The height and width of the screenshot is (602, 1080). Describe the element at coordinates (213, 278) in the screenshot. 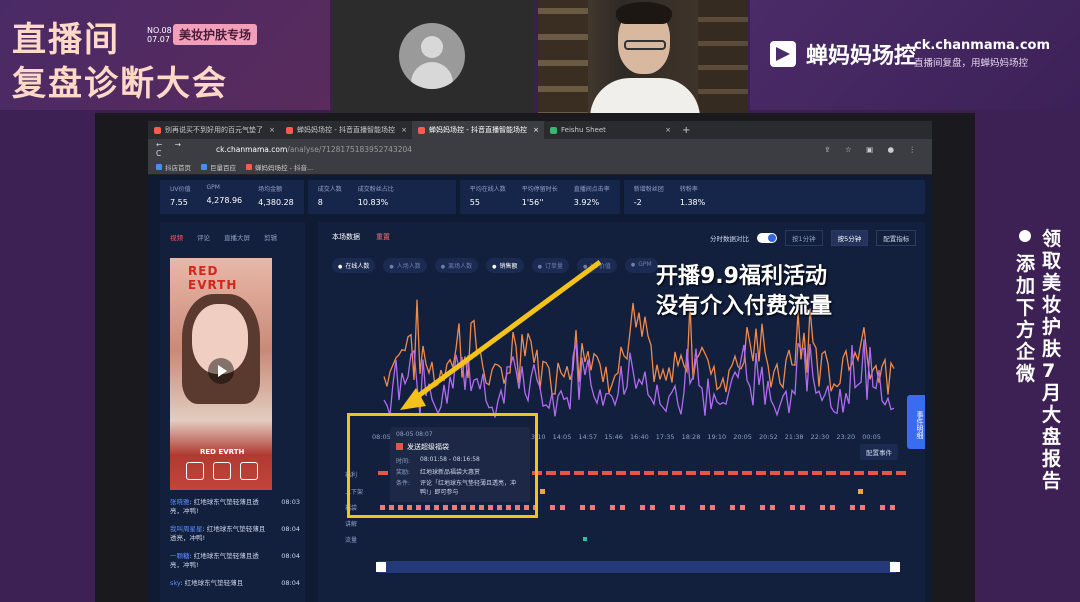

I see `video-brand-title: RED EVRTH` at that location.